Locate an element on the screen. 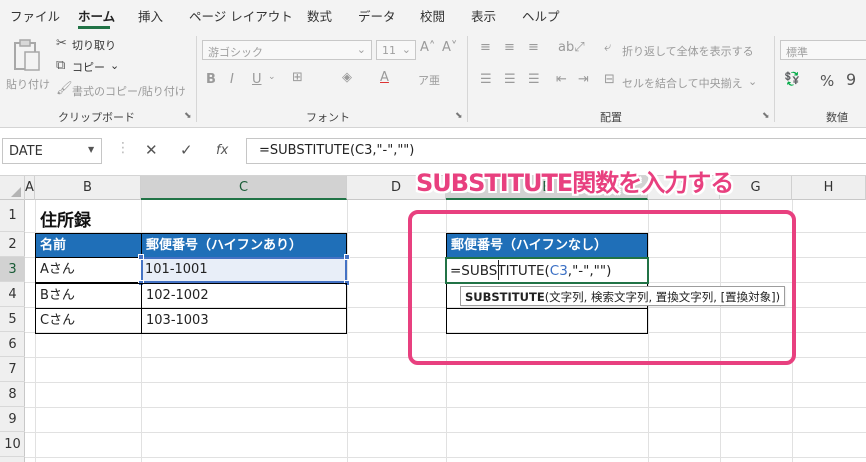 Image resolution: width=866 pixels, height=462 pixels. column-header-h: H is located at coordinates (829, 188).